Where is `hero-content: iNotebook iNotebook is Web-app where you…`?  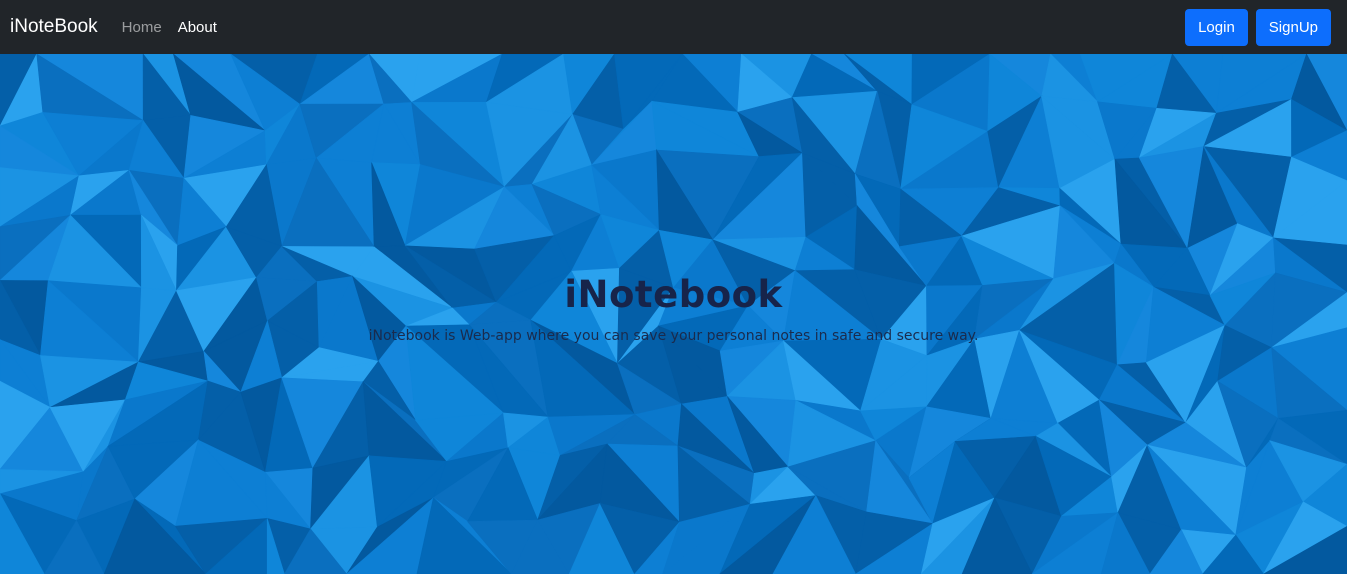
hero-content: iNotebook iNotebook is Web-app where you… is located at coordinates (673, 307).